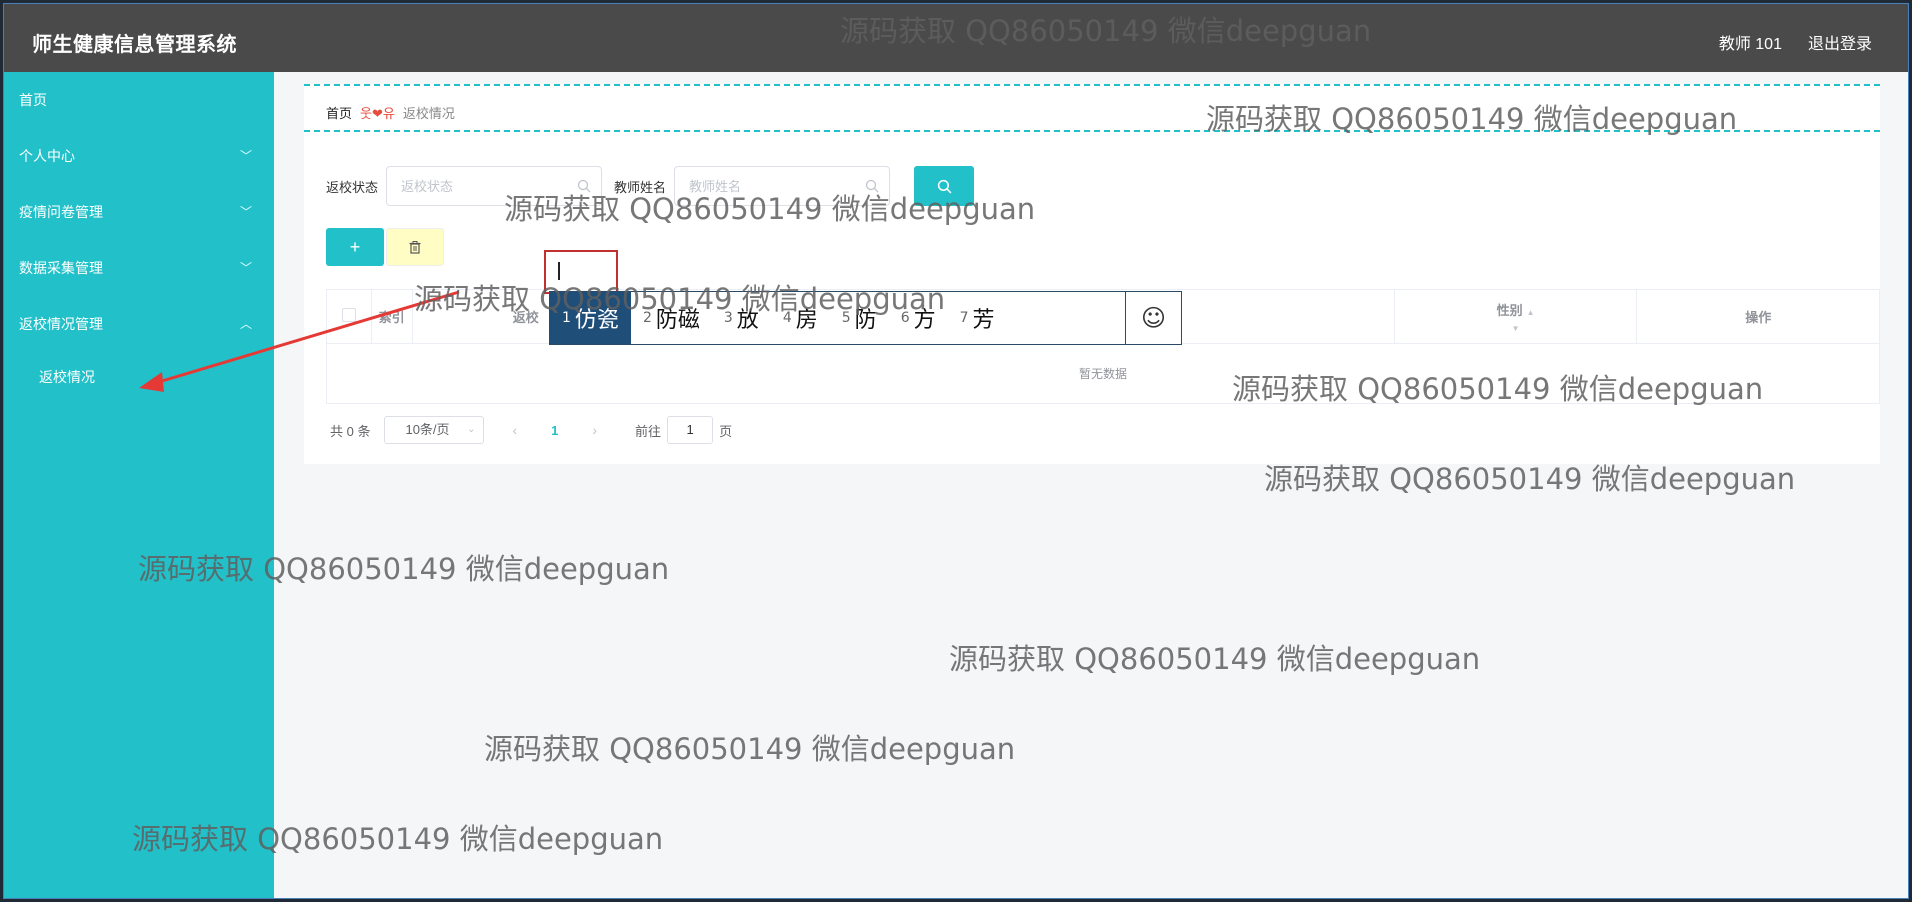 The image size is (1912, 902). I want to click on page-number: 1, so click(554, 430).